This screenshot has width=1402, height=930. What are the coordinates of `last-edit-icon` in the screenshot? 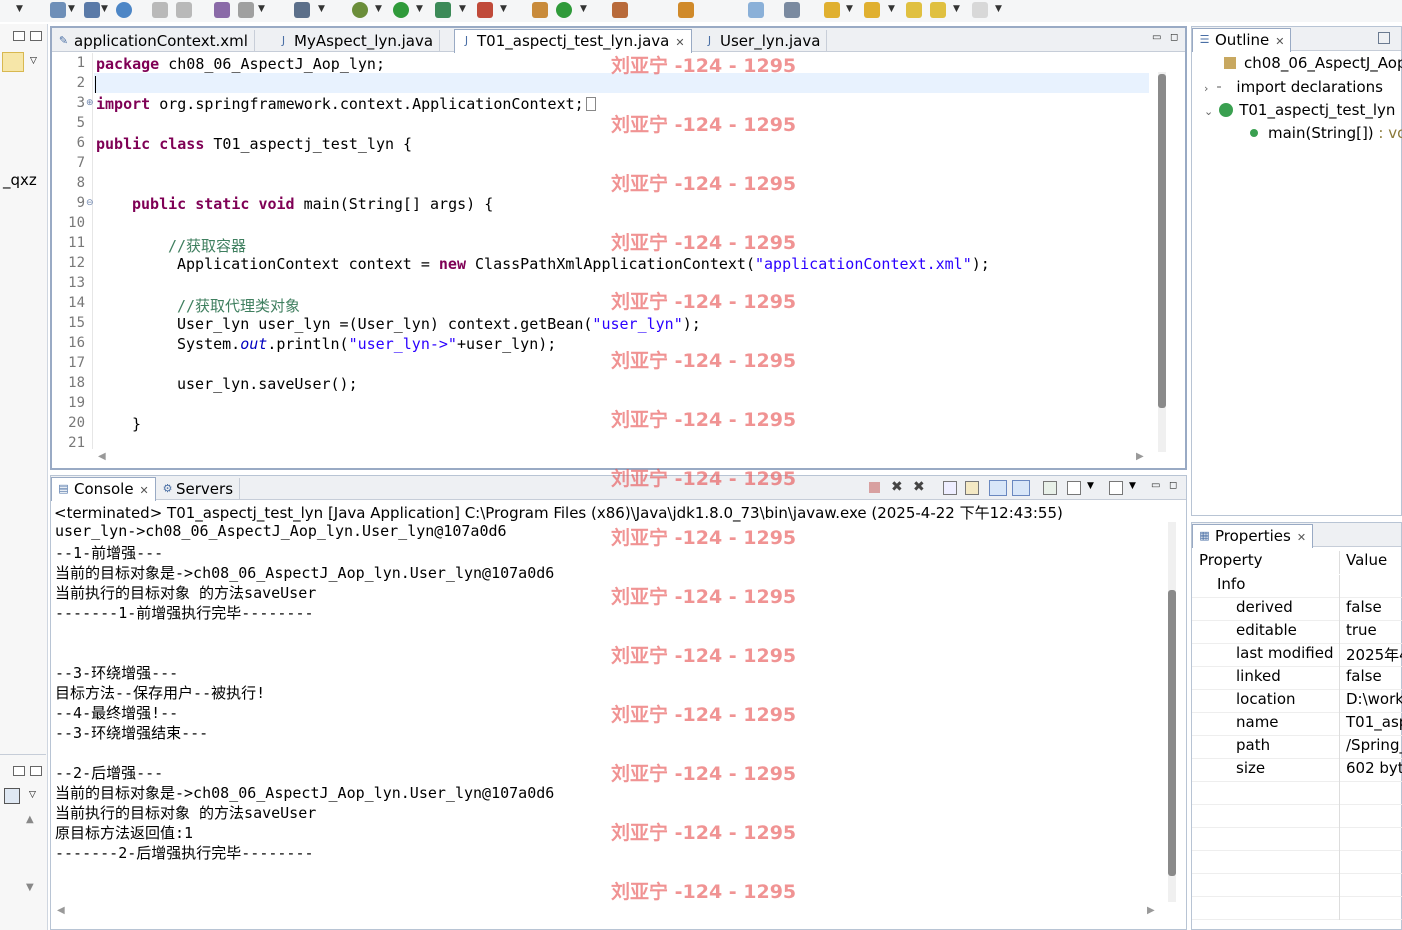 It's located at (914, 10).